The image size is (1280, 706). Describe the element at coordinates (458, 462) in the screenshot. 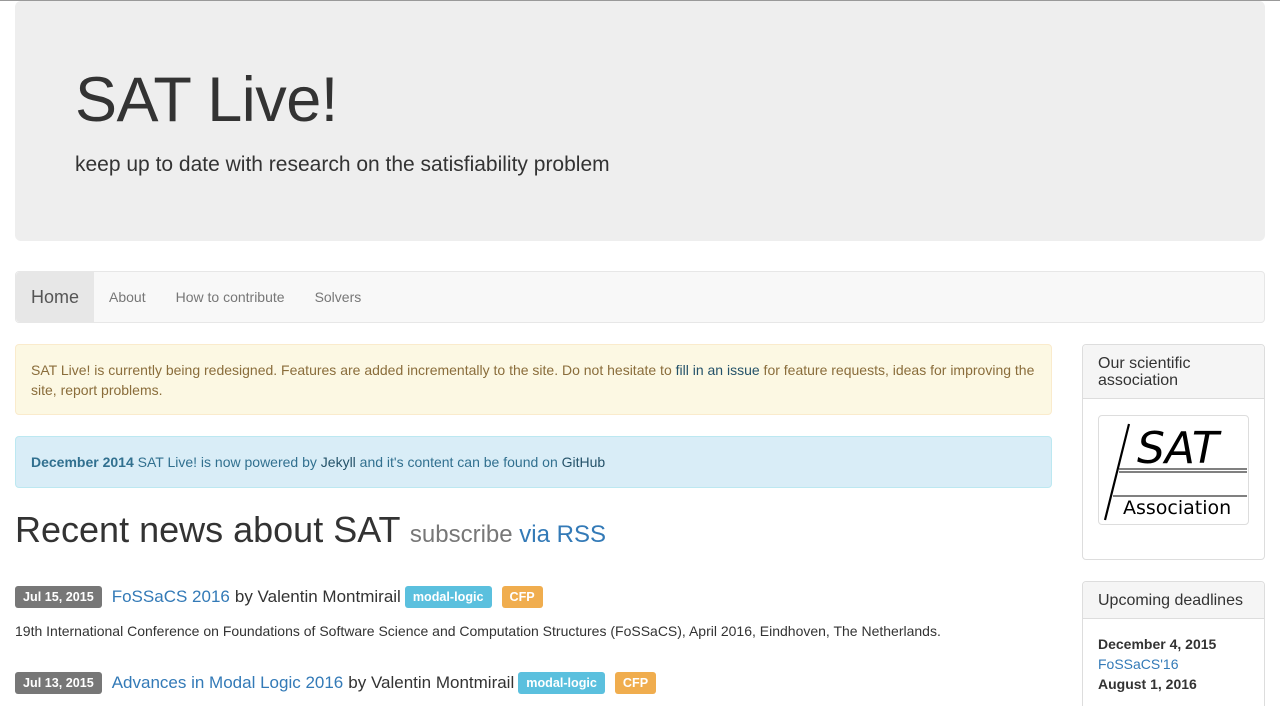

I see `info-text-2: and it's content can be found on` at that location.